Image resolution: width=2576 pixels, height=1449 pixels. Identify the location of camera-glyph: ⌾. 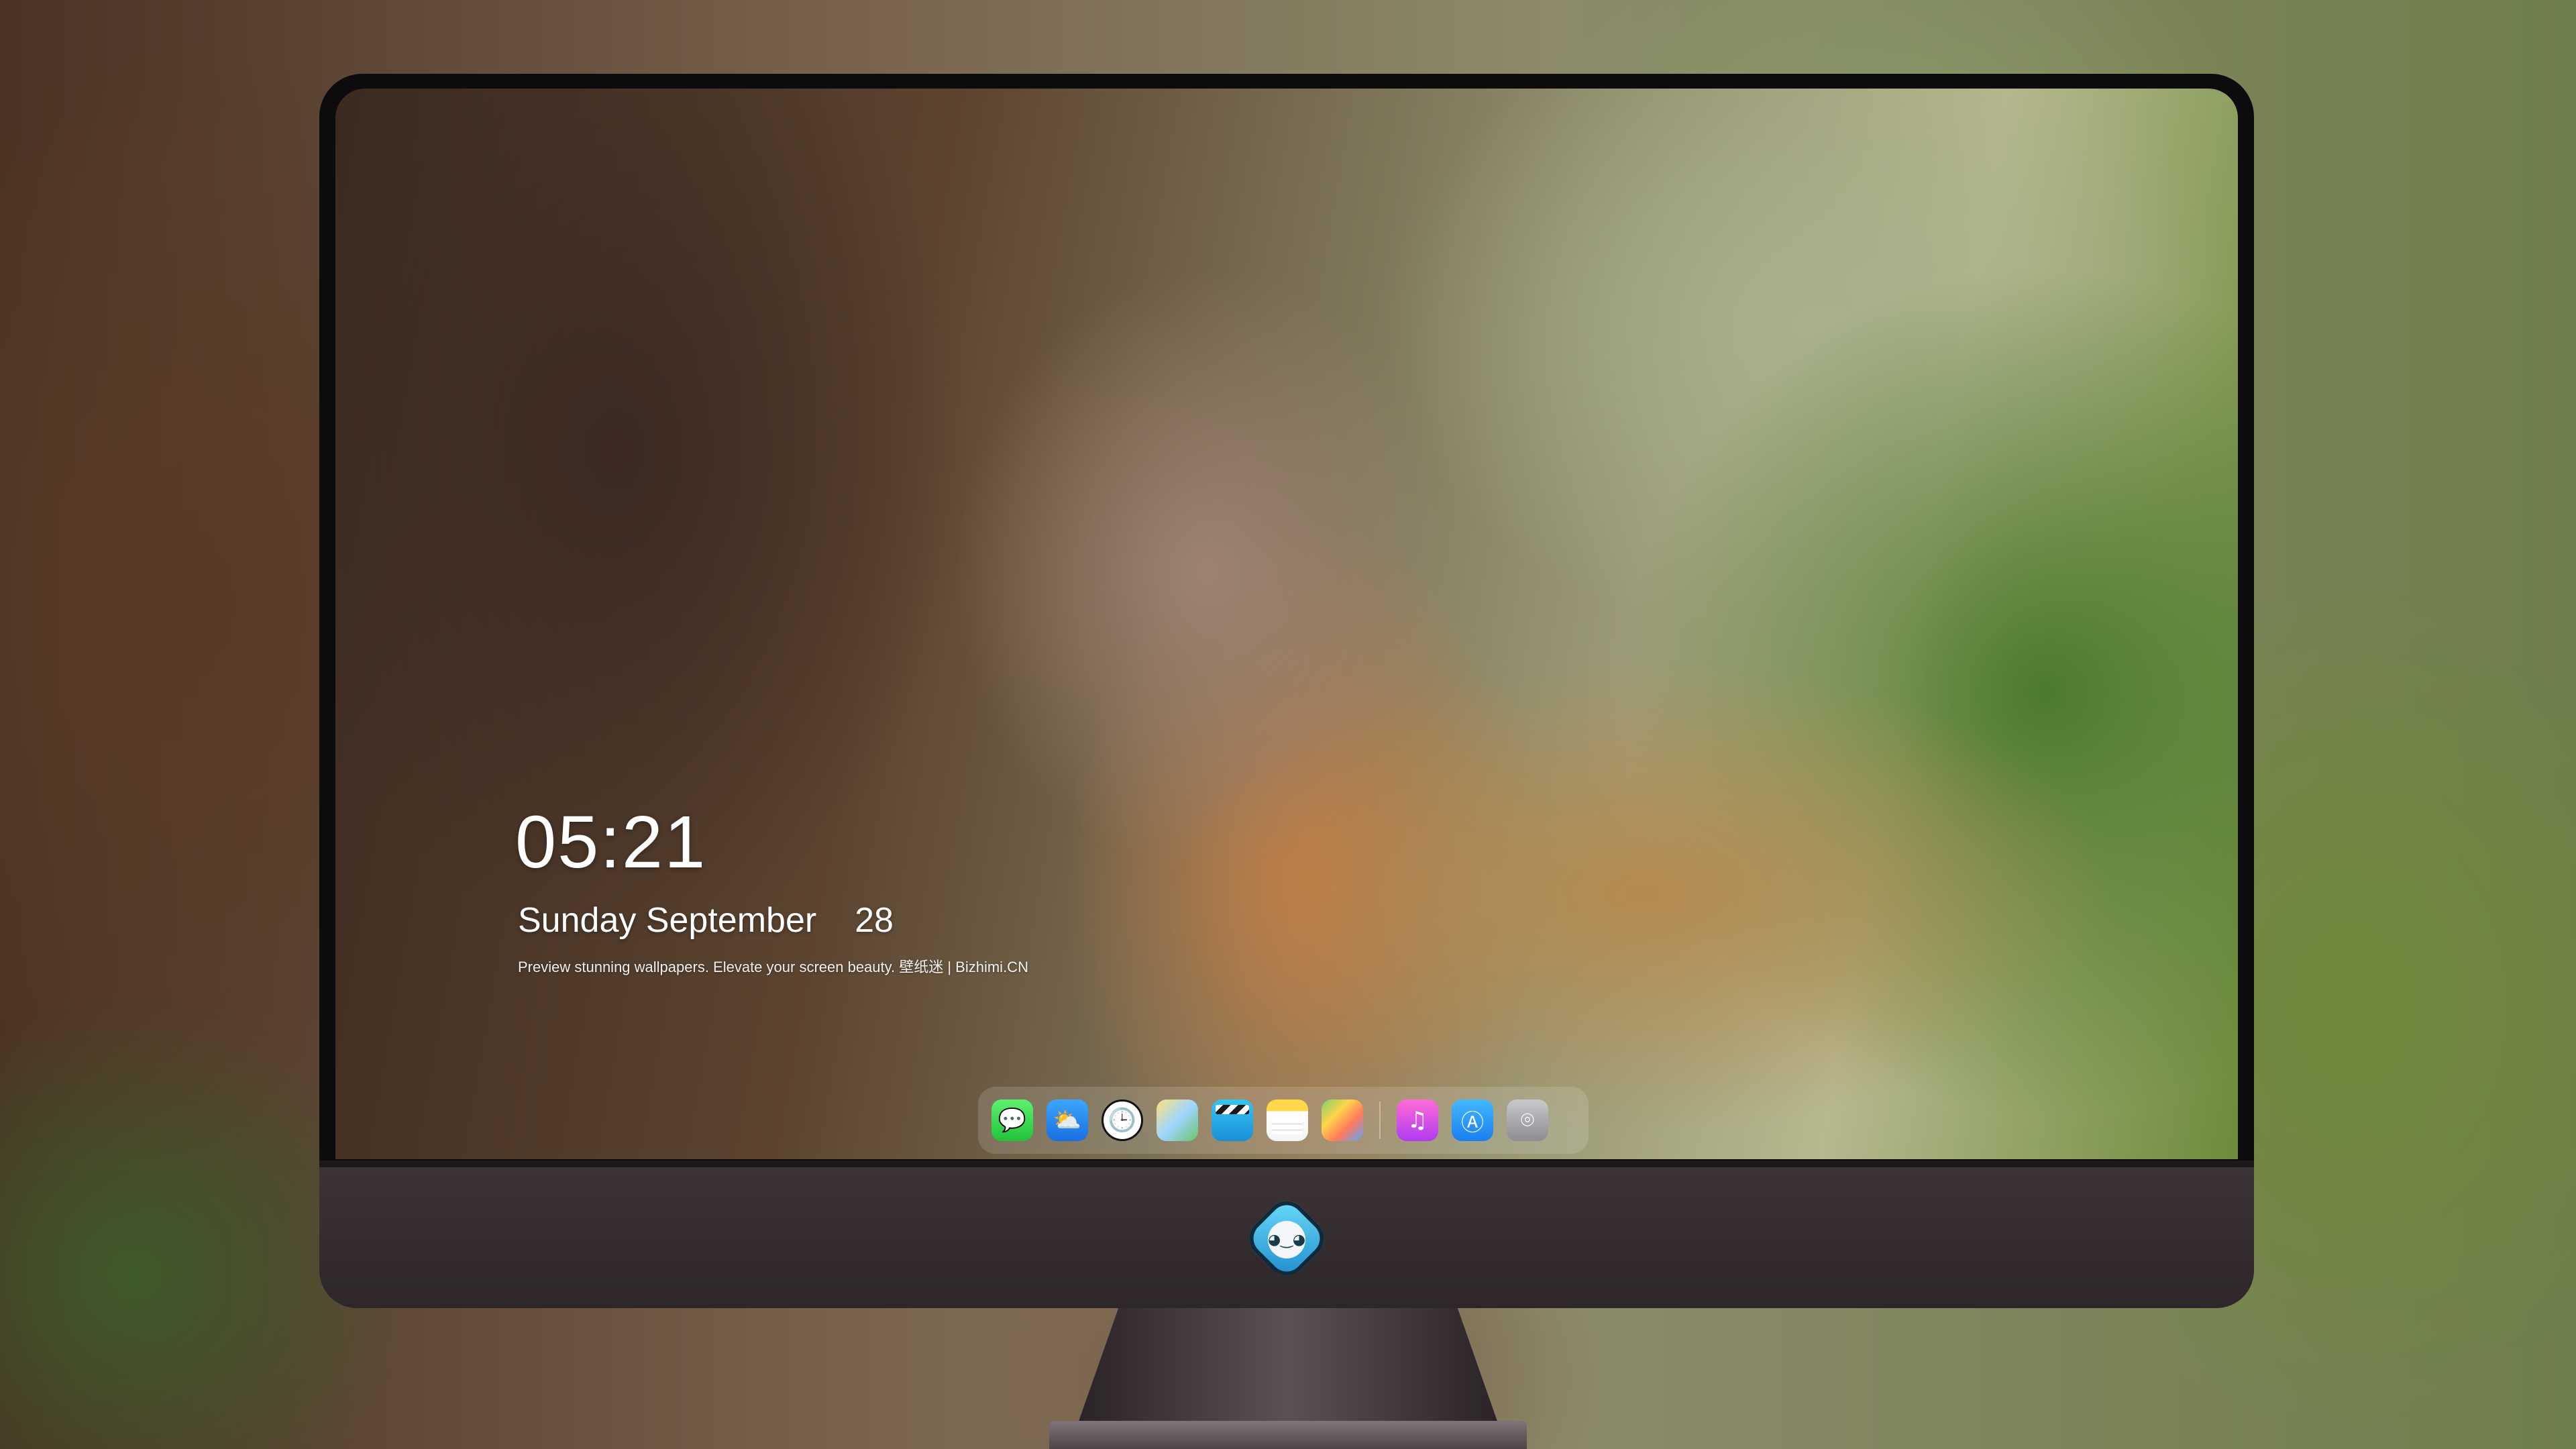
(1527, 1120).